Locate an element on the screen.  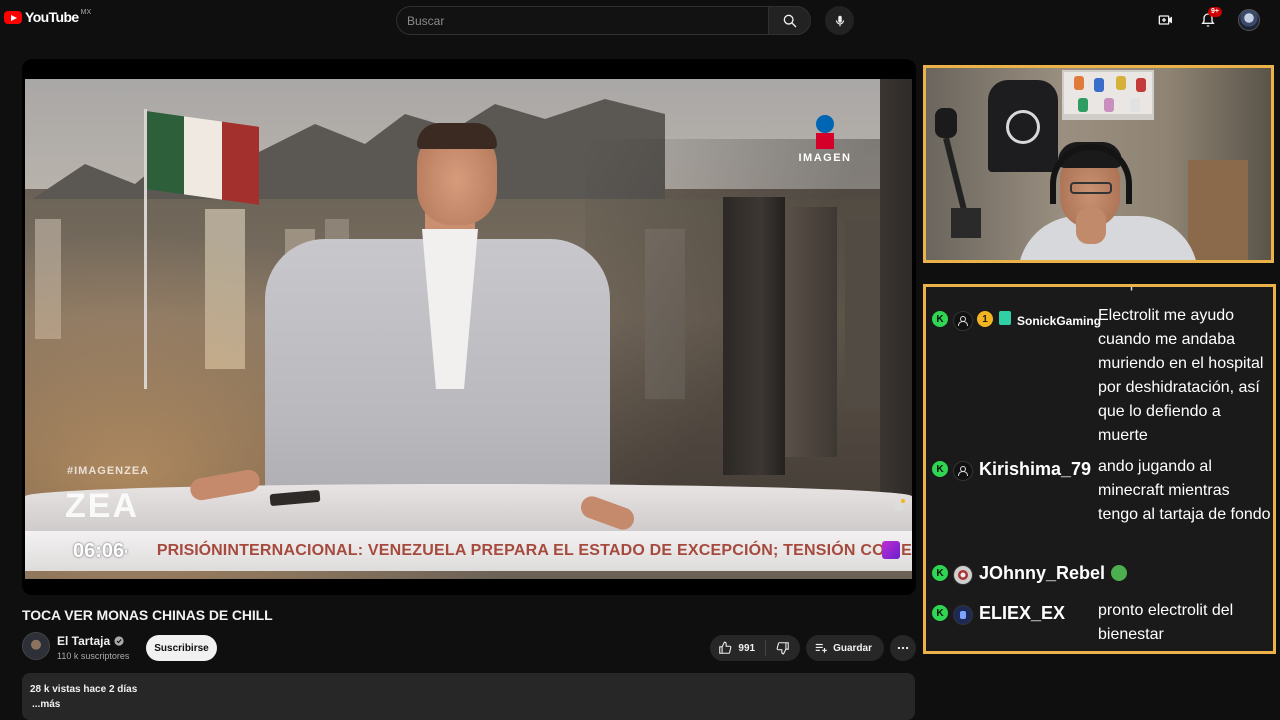
top-right-actions: 9+ is located at coordinates (1207, 19).